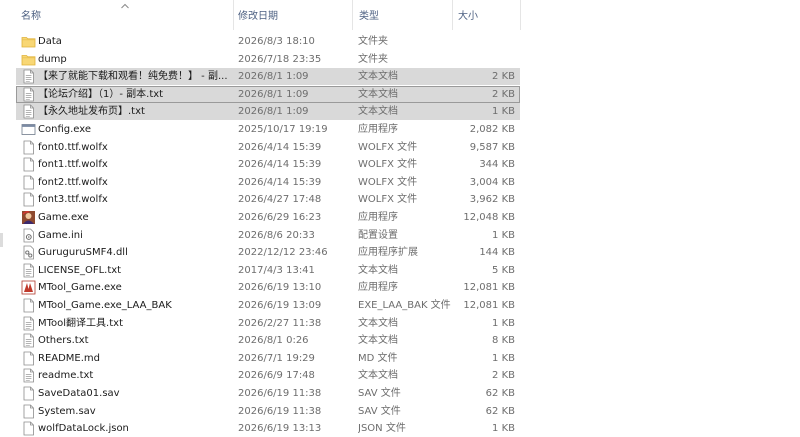 Image resolution: width=800 pixels, height=437 pixels. Describe the element at coordinates (280, 305) in the screenshot. I see `file-modified-date: 2026/6/19 13:09` at that location.